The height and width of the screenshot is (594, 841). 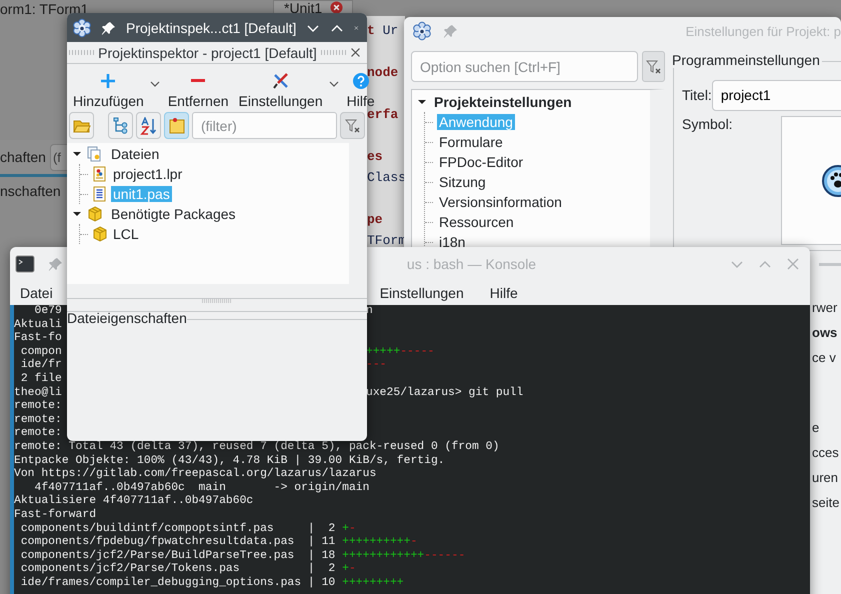 I want to click on terminal-line: Entpacke Objekte: 100% (43/43), 4.78 KiB | 39.00 KiB/s, fertig., so click(x=229, y=461).